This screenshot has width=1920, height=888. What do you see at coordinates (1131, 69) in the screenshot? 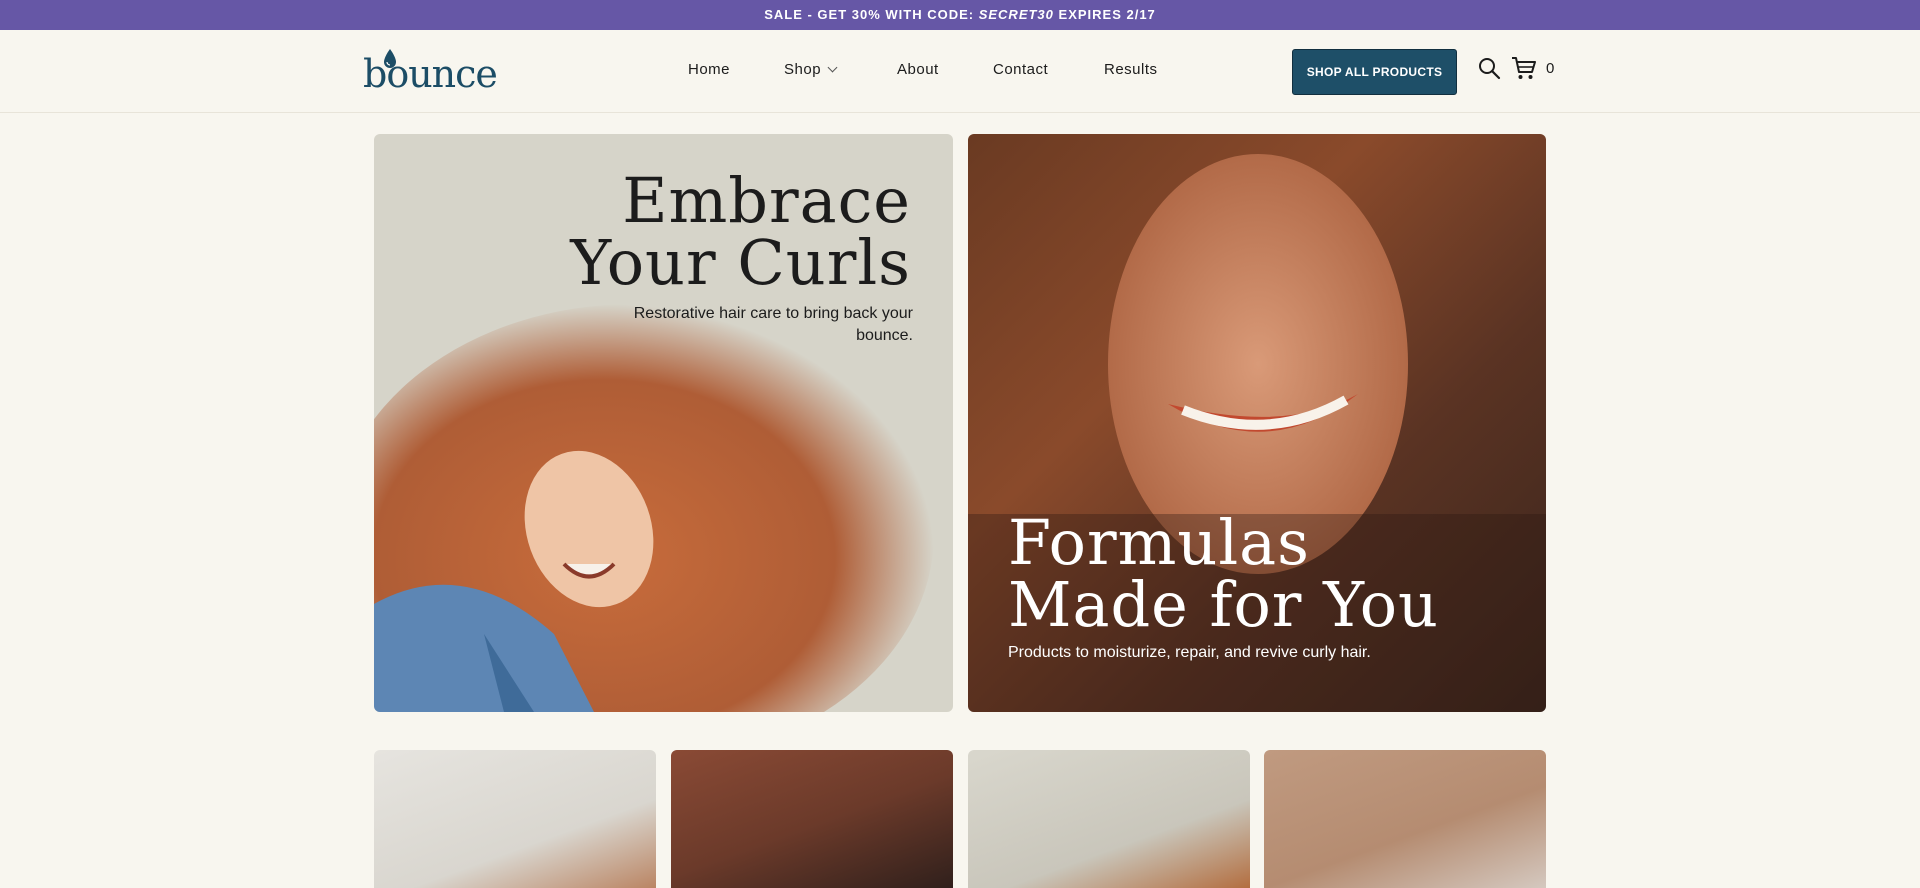
I see `nav-results: Results` at bounding box center [1131, 69].